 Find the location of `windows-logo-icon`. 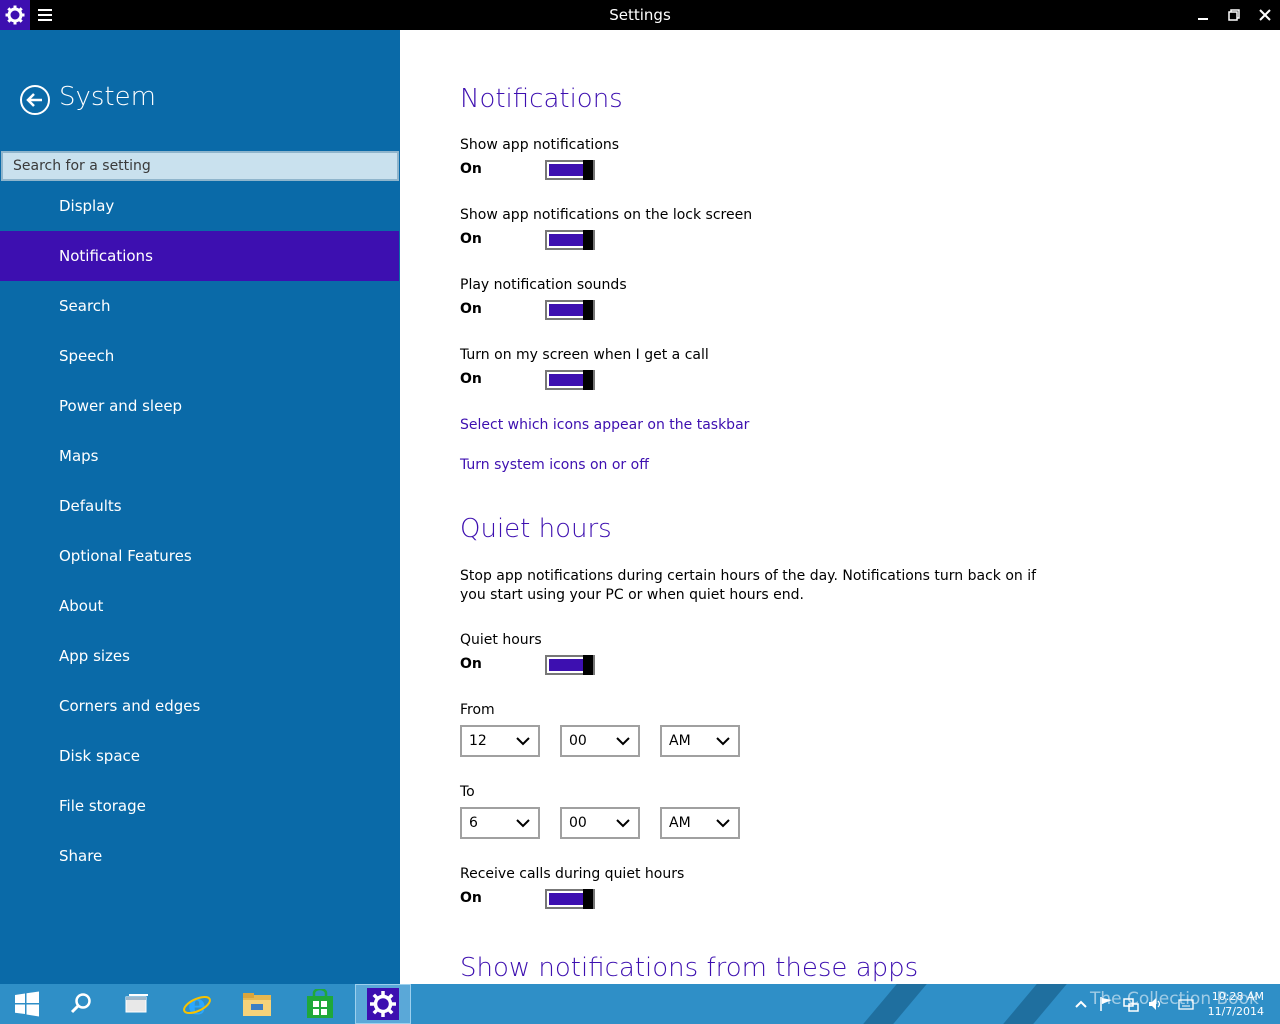

windows-logo-icon is located at coordinates (27, 1004).